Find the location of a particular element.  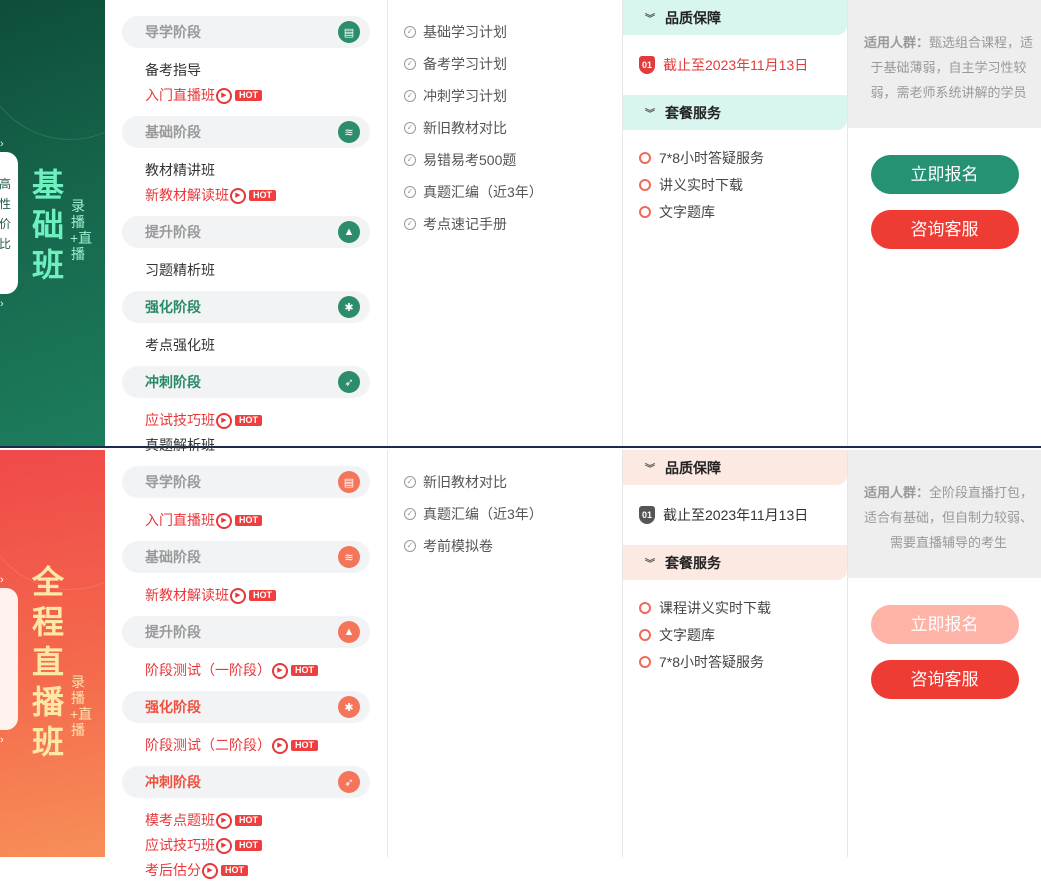

course-item: 阶段测试（二阶段） ▶ HOT is located at coordinates (246, 745).